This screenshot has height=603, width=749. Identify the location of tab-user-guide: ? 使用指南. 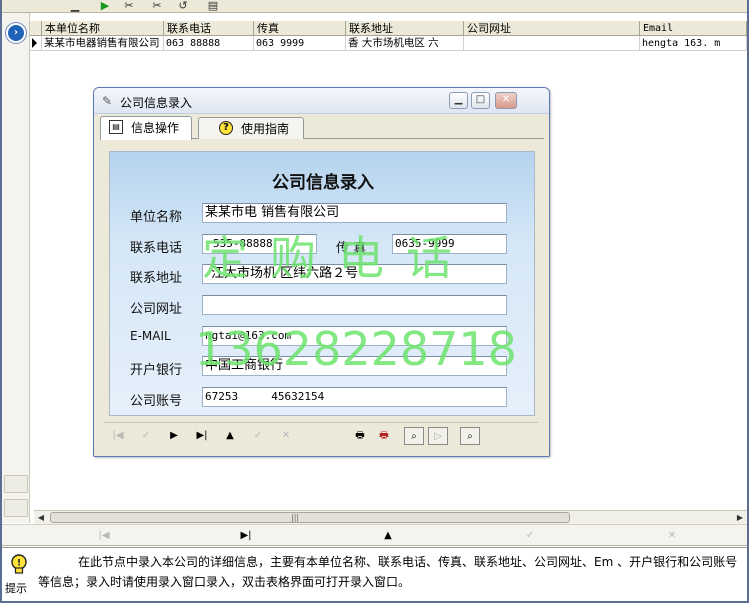
(251, 128).